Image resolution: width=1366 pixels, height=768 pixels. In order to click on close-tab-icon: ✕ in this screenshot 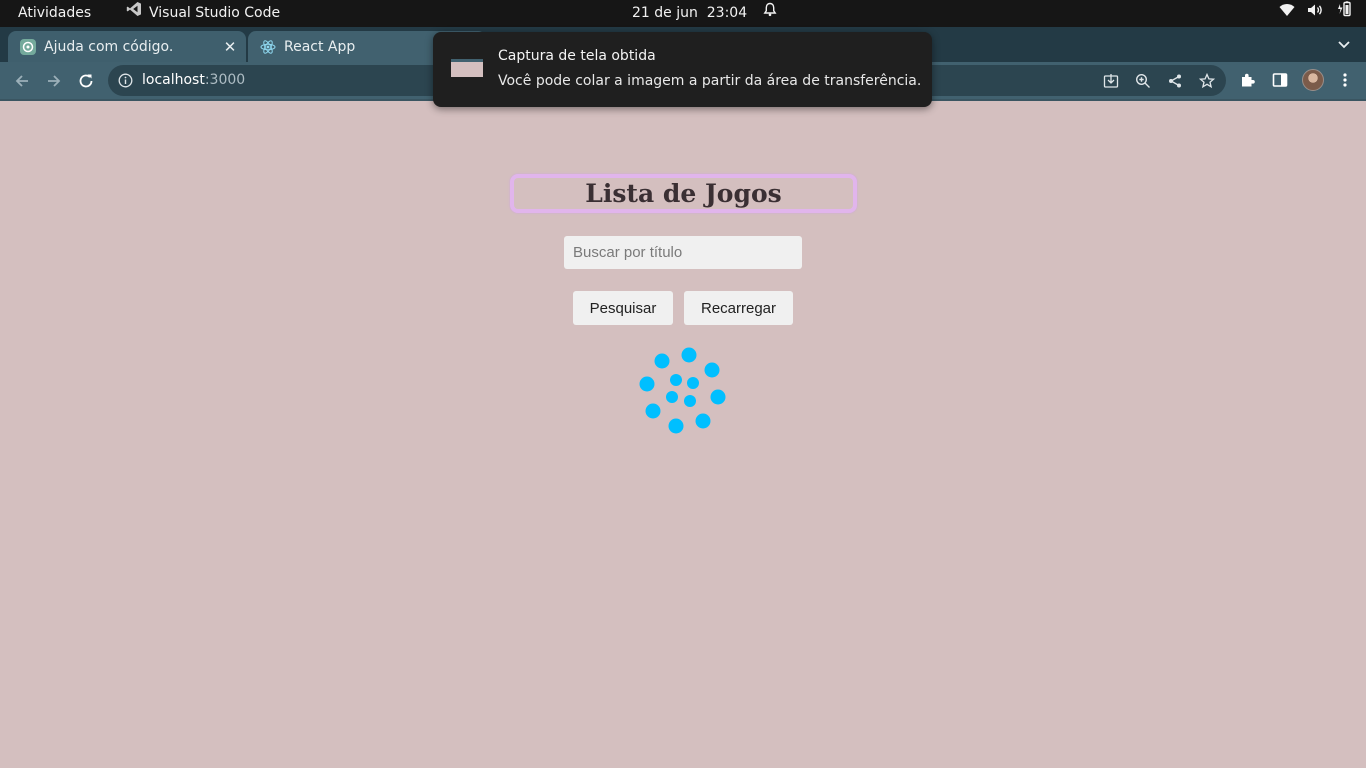, I will do `click(230, 47)`.